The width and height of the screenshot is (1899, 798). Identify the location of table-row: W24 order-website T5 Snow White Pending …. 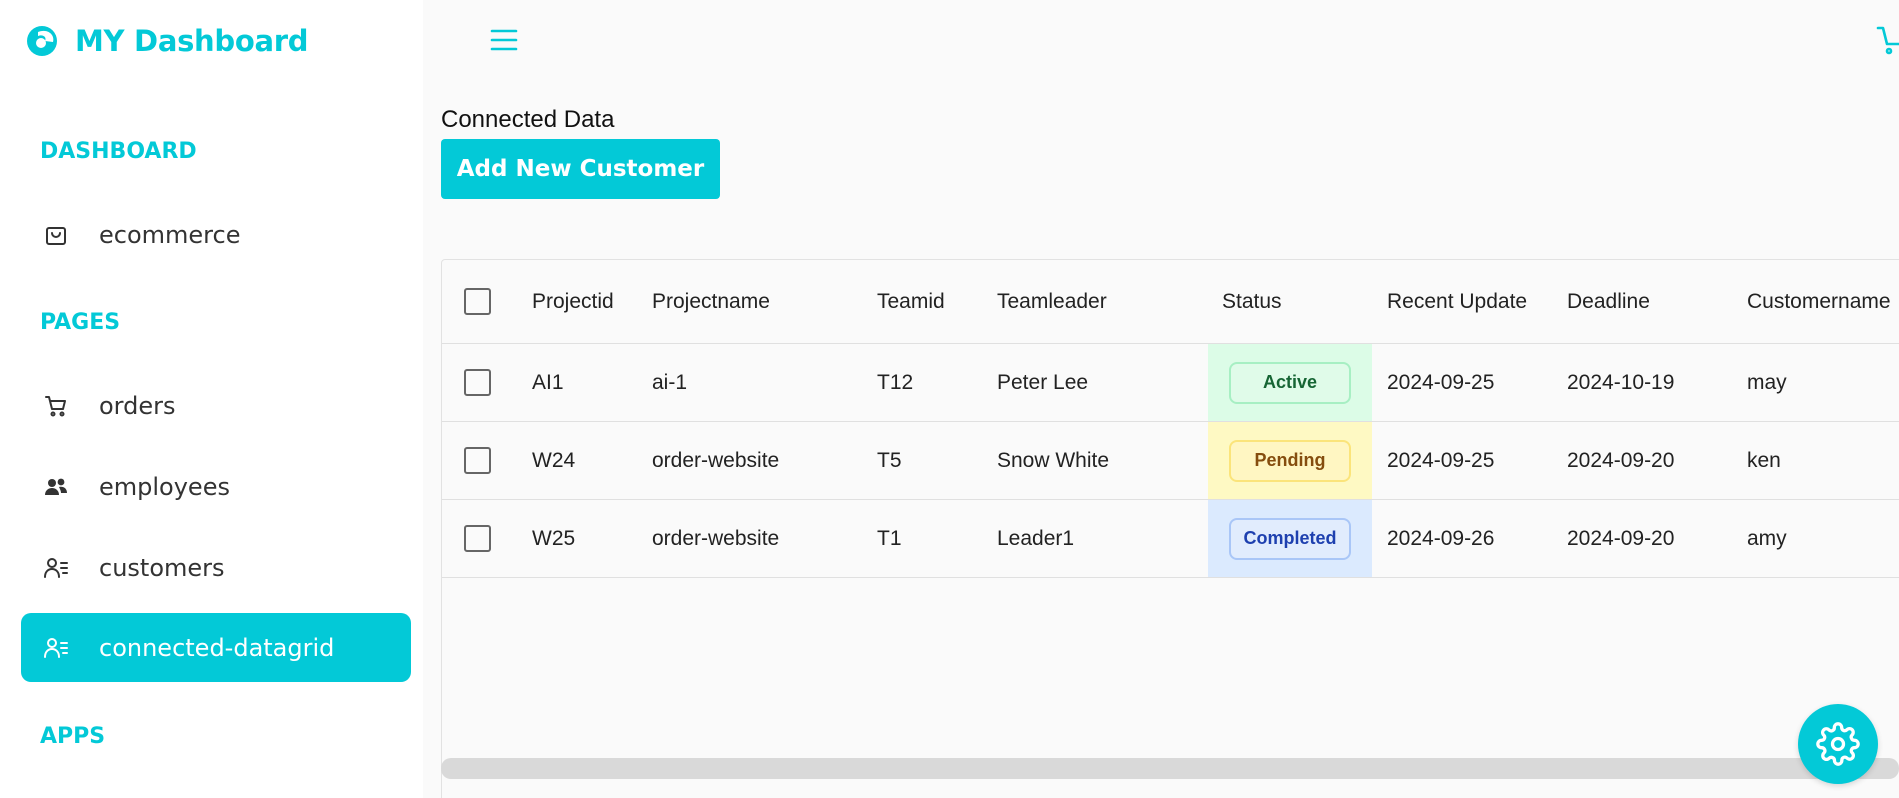
(1170, 461).